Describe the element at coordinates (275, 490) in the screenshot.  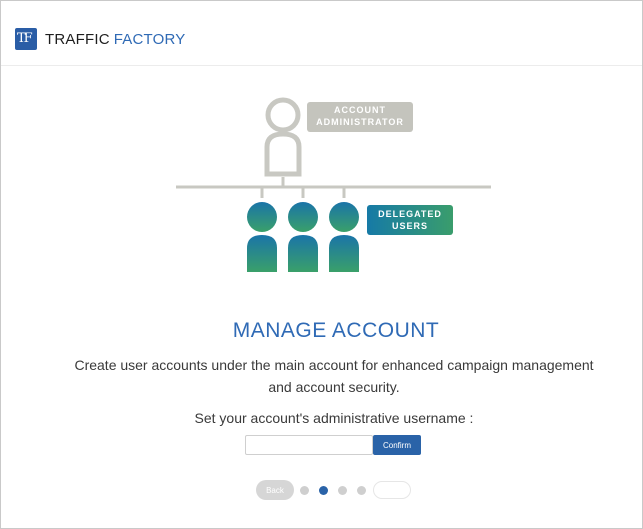
I see `back-button: Back` at that location.